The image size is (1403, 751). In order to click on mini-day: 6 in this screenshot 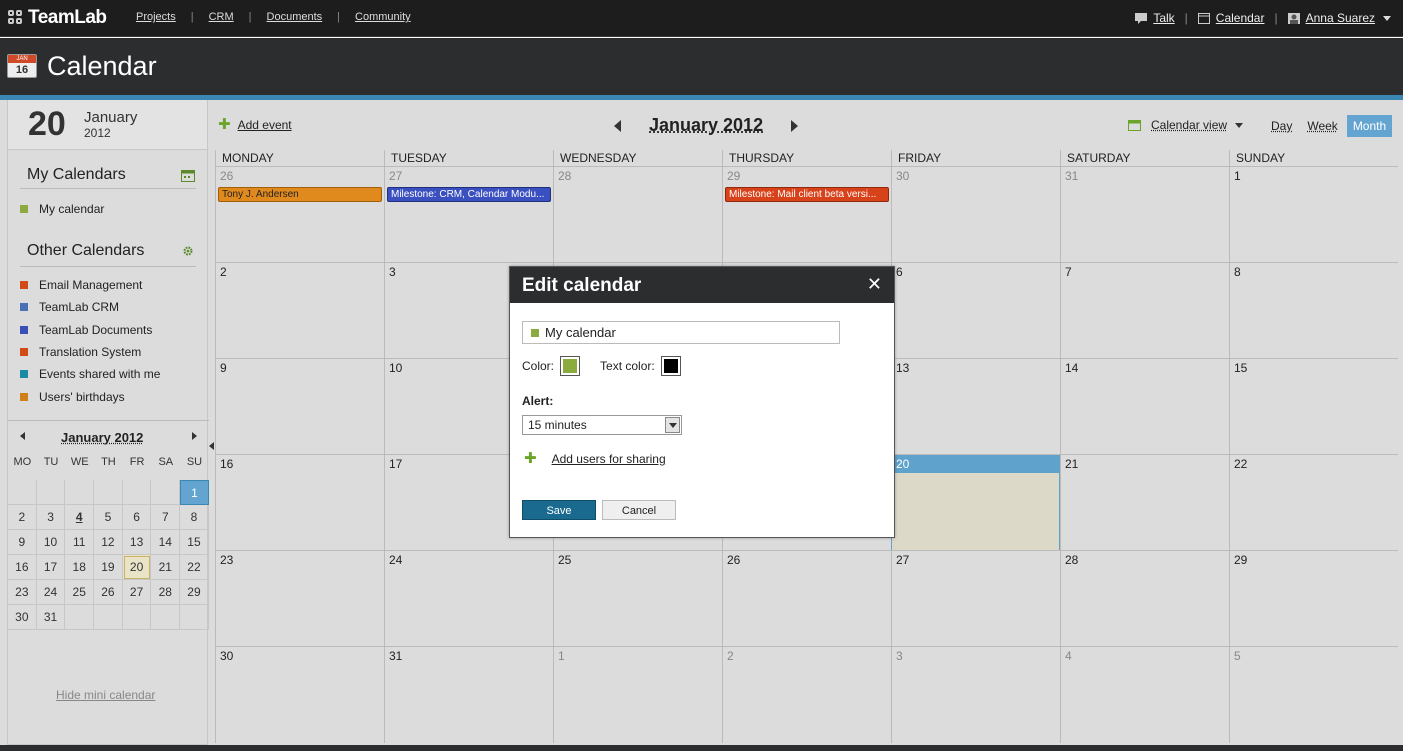, I will do `click(137, 517)`.